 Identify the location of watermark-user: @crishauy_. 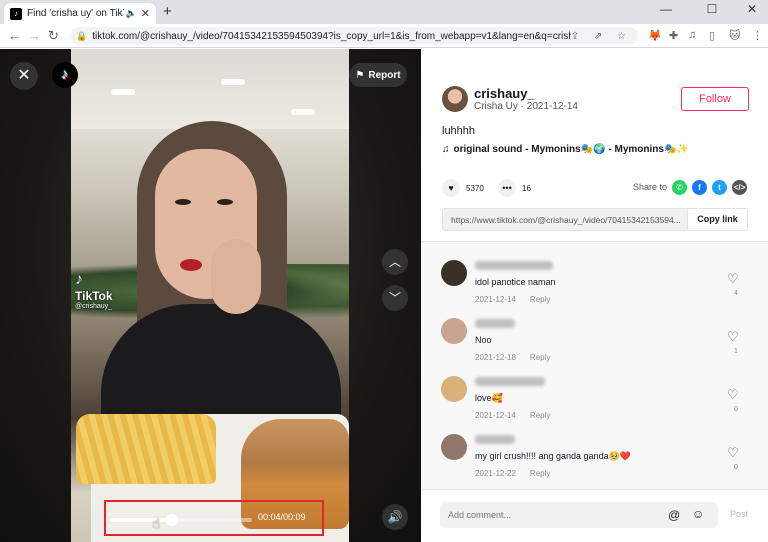
(94, 306).